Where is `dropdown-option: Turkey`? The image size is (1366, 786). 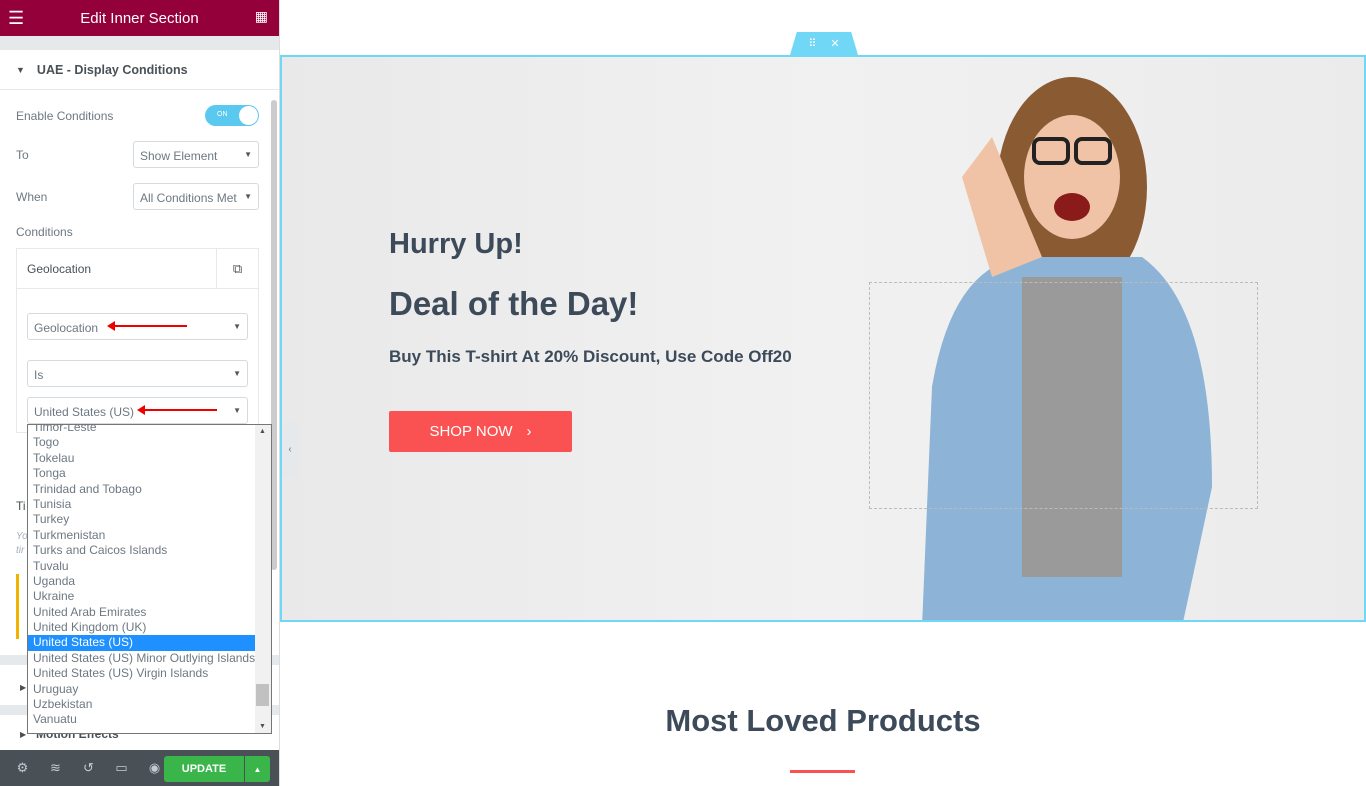 dropdown-option: Turkey is located at coordinates (141, 519).